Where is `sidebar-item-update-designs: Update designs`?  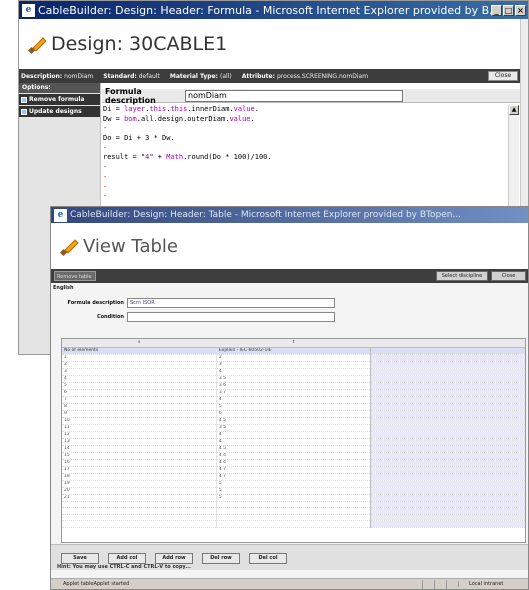 sidebar-item-update-designs: Update designs is located at coordinates (59, 111).